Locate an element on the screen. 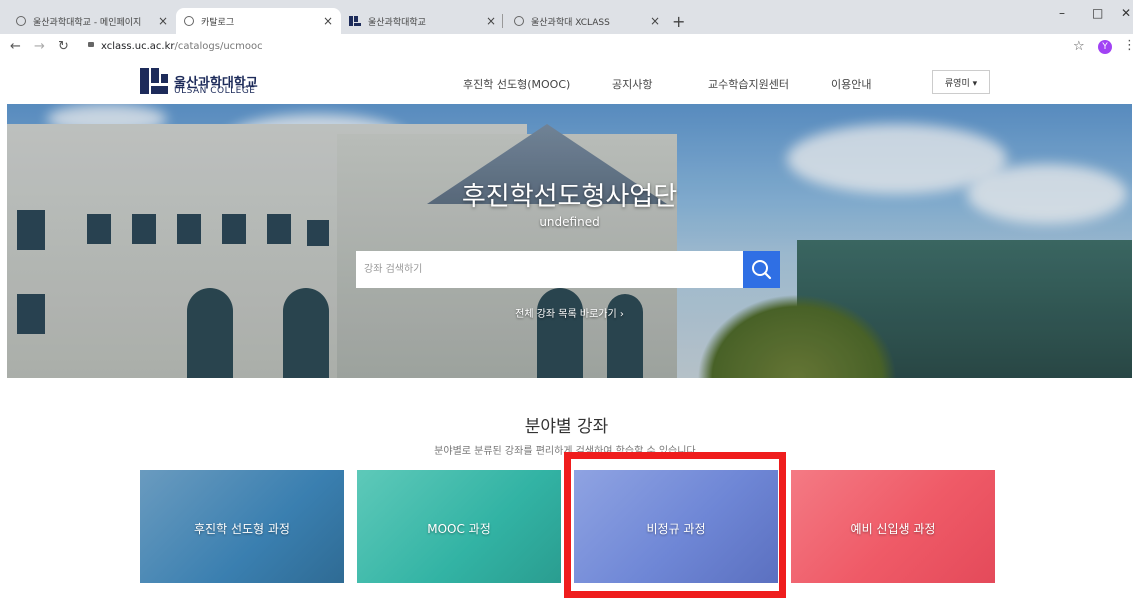 The image size is (1133, 616). nav-mooc: 후진학 선도형(MOOC) is located at coordinates (516, 84).